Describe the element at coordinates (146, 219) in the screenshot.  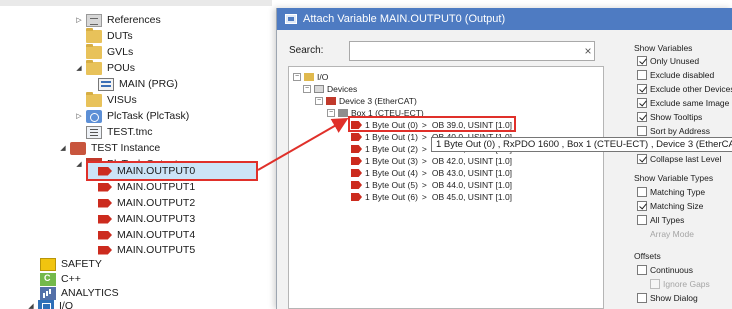
I see `tree-item-main-output3: MAIN.OUTPUT3` at that location.